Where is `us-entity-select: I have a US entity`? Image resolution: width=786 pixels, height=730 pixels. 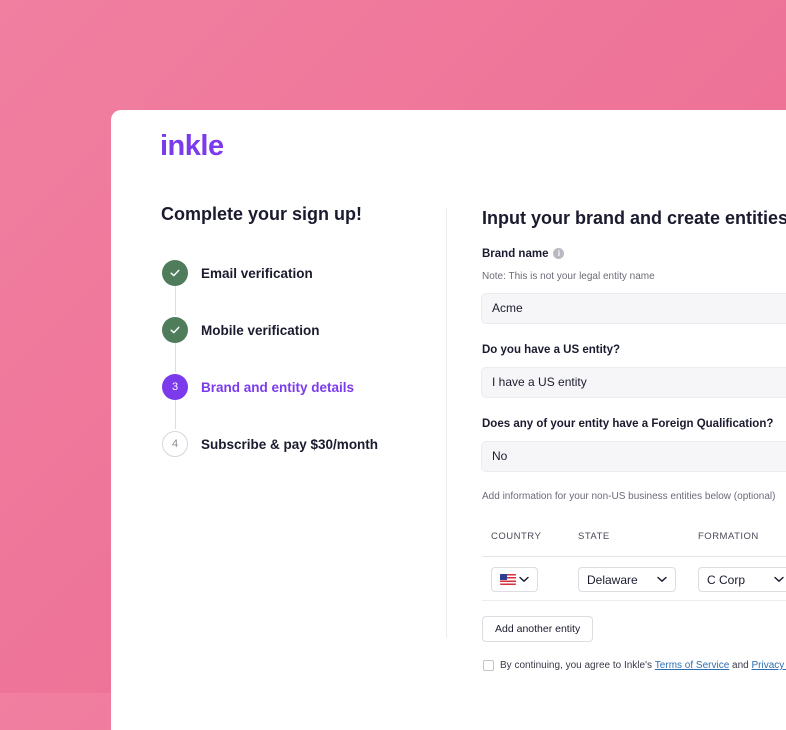
us-entity-select: I have a US entity is located at coordinates (633, 382).